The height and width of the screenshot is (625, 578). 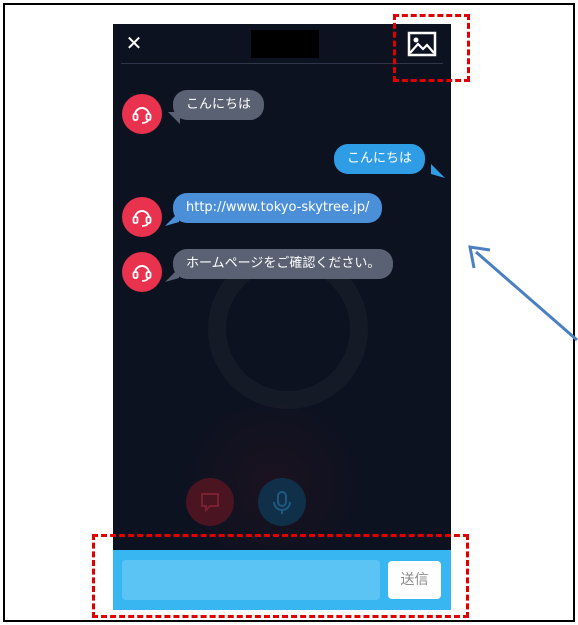 I want to click on chat-bubble-icon, so click(x=210, y=503).